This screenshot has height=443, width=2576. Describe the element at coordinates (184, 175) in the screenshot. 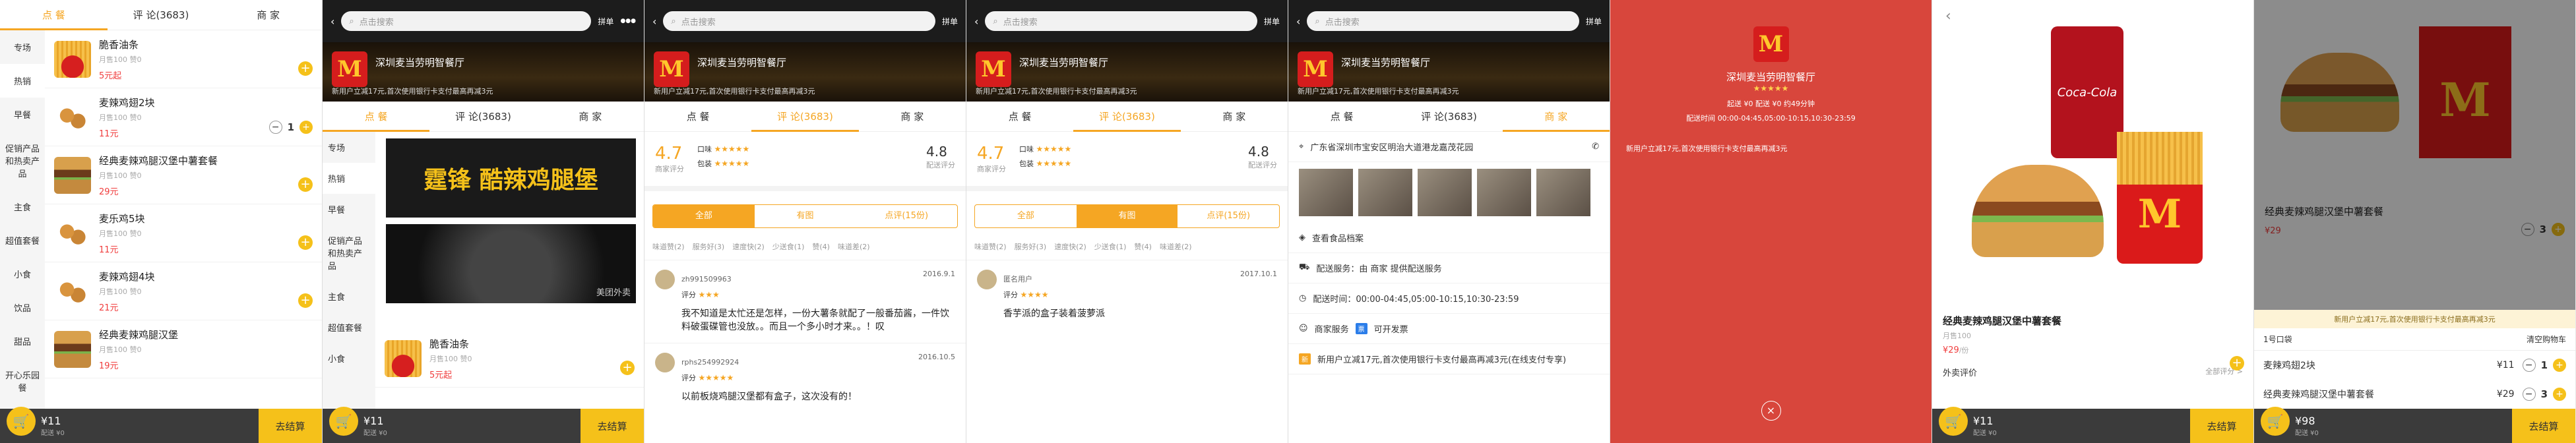

I see `menu-item: 经典麦辣鸡腿汉堡中薯套餐 月售100 赞0 29元 +` at that location.